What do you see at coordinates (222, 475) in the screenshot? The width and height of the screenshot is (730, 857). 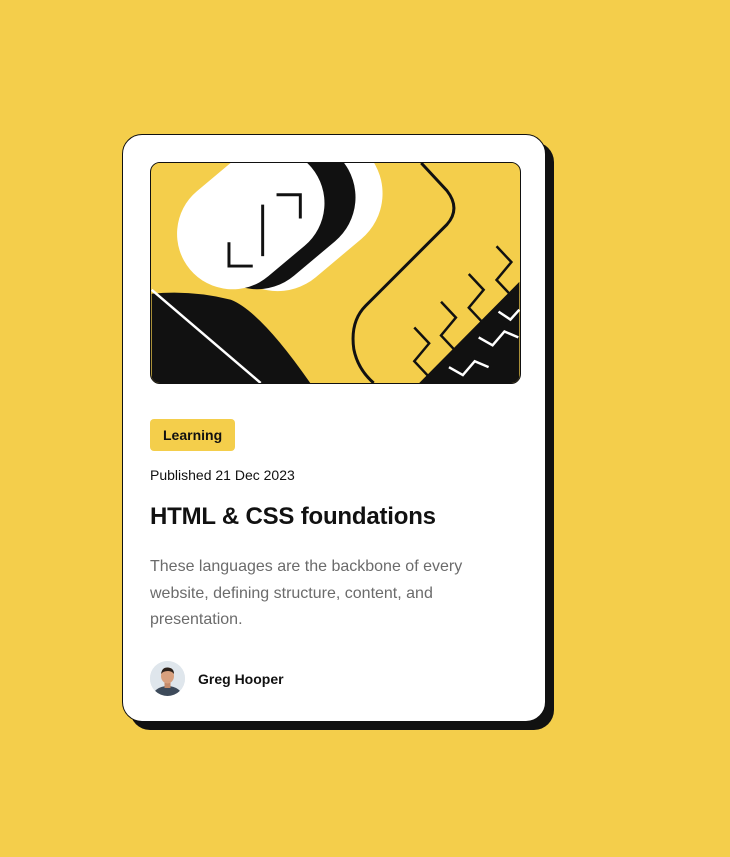 I see `published-date: Published 21 Dec 2023` at bounding box center [222, 475].